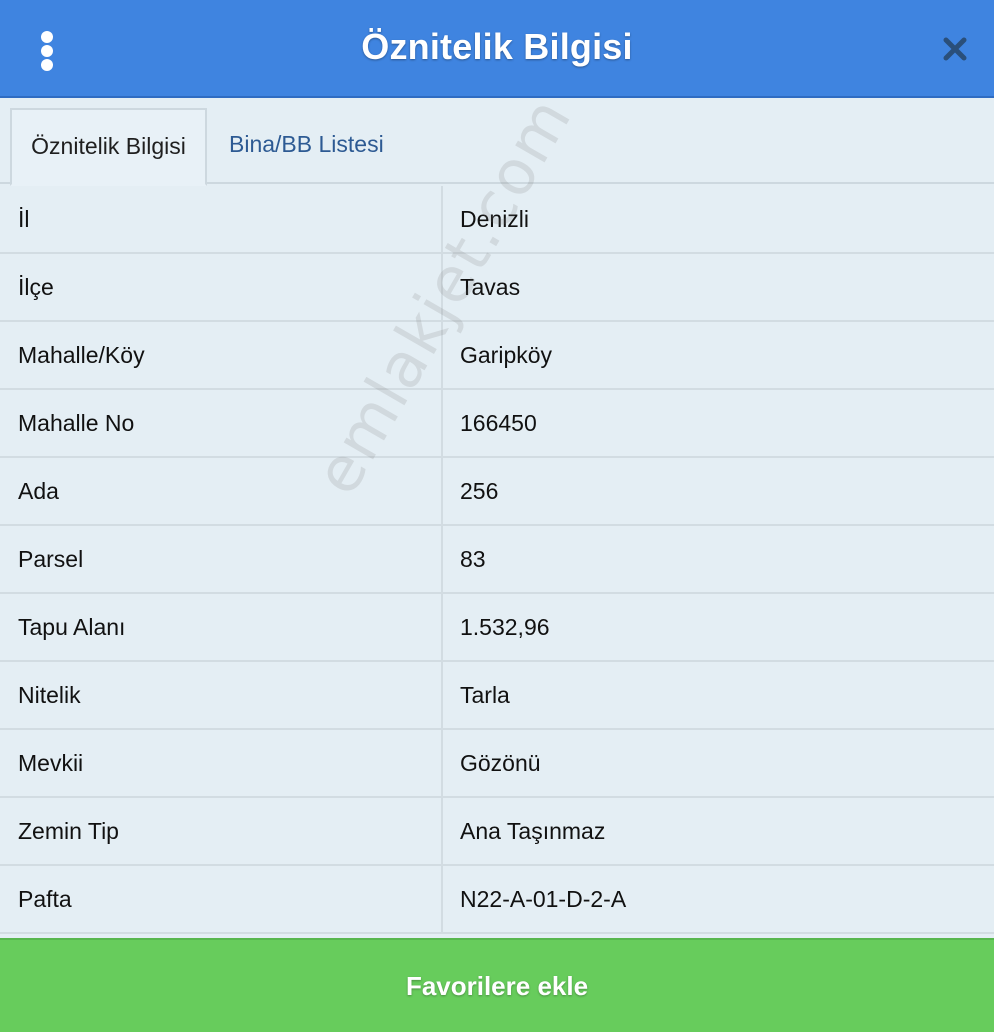  I want to click on table-row: Zemin Tip Ana Taşınmaz, so click(497, 832).